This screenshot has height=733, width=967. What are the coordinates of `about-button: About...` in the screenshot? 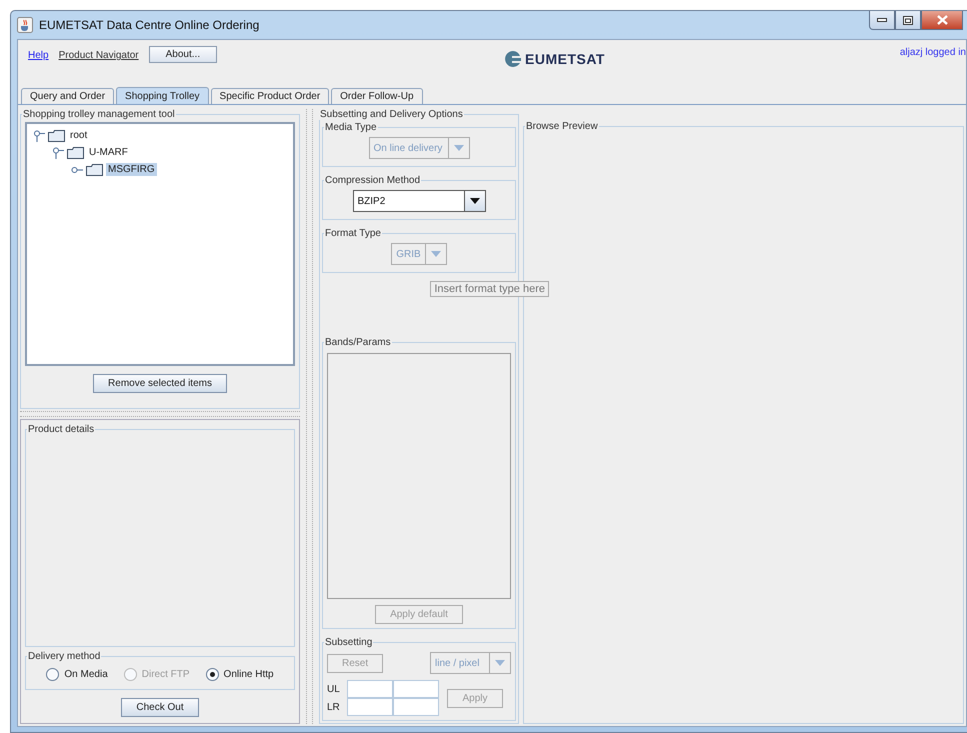 It's located at (183, 54).